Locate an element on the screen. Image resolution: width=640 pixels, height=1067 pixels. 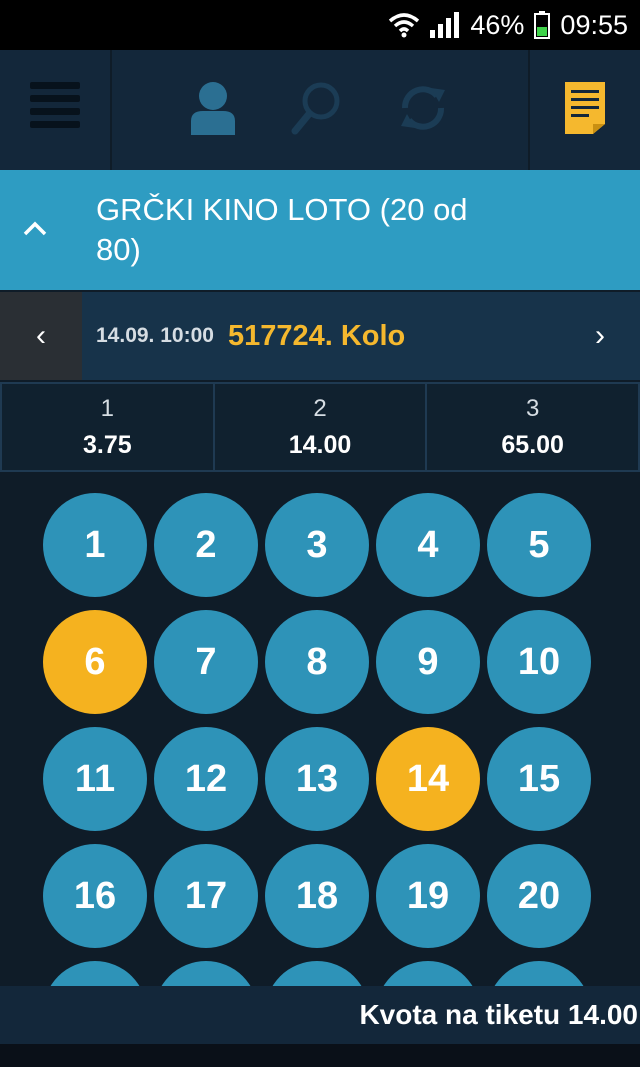
ticket-icon is located at coordinates (585, 110).